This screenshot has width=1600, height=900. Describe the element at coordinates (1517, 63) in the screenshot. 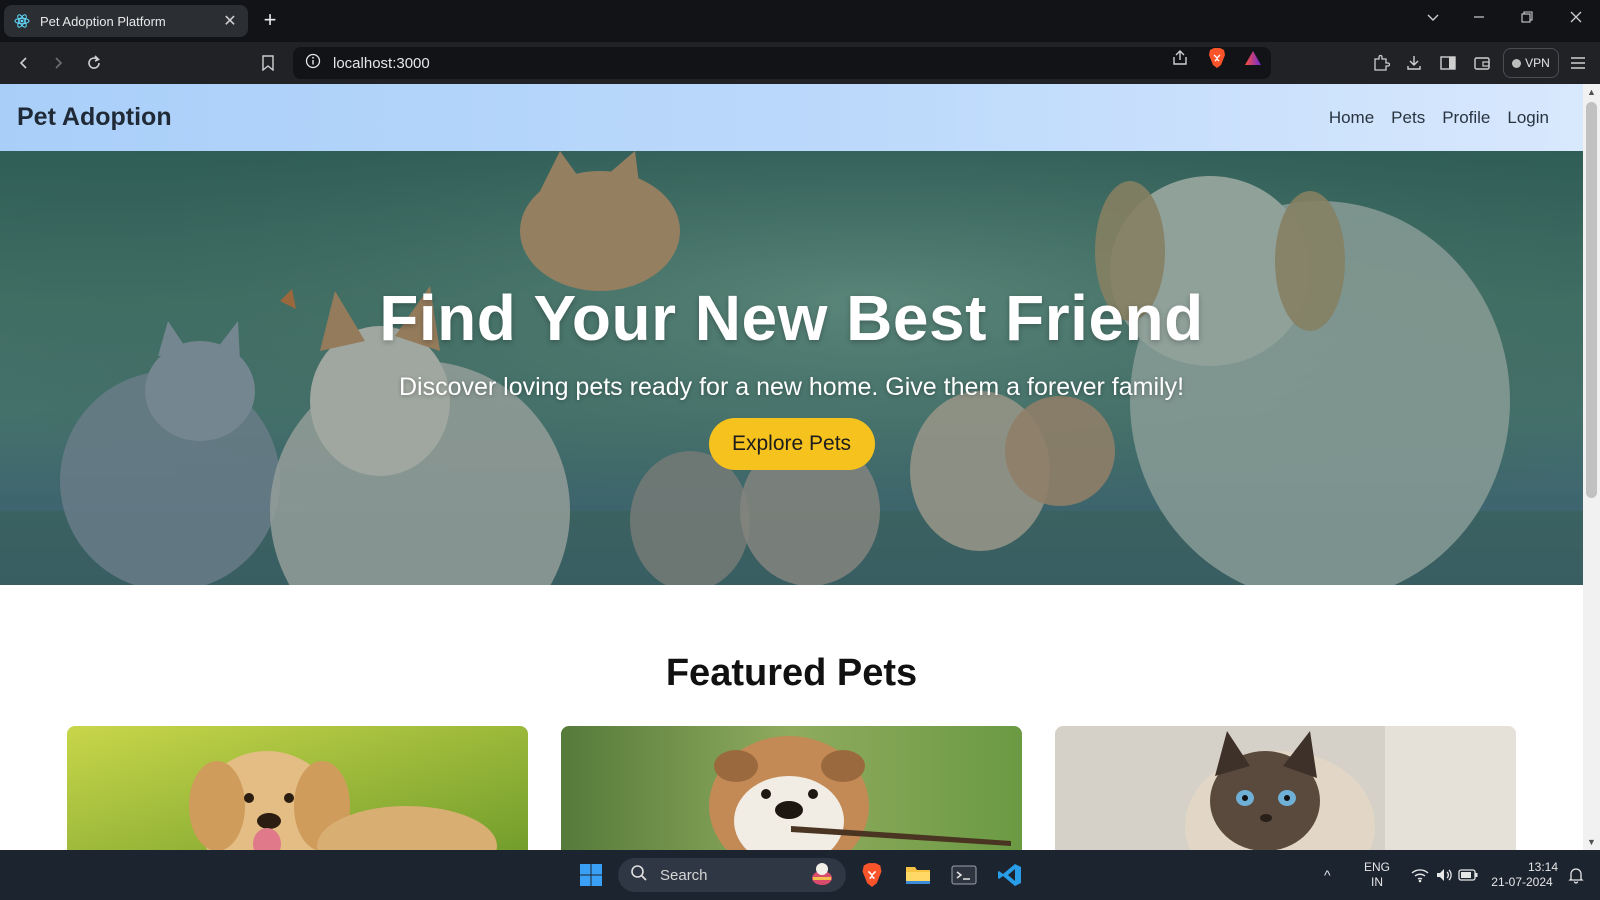

I see `vpn-status-icon` at that location.